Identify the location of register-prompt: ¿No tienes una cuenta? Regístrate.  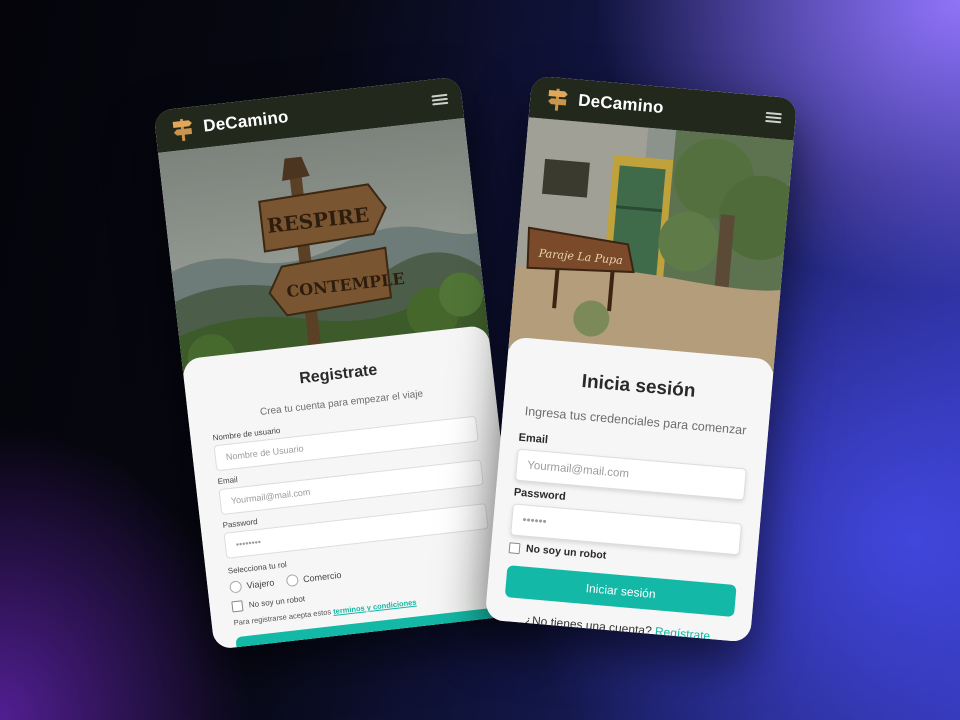
(617, 627).